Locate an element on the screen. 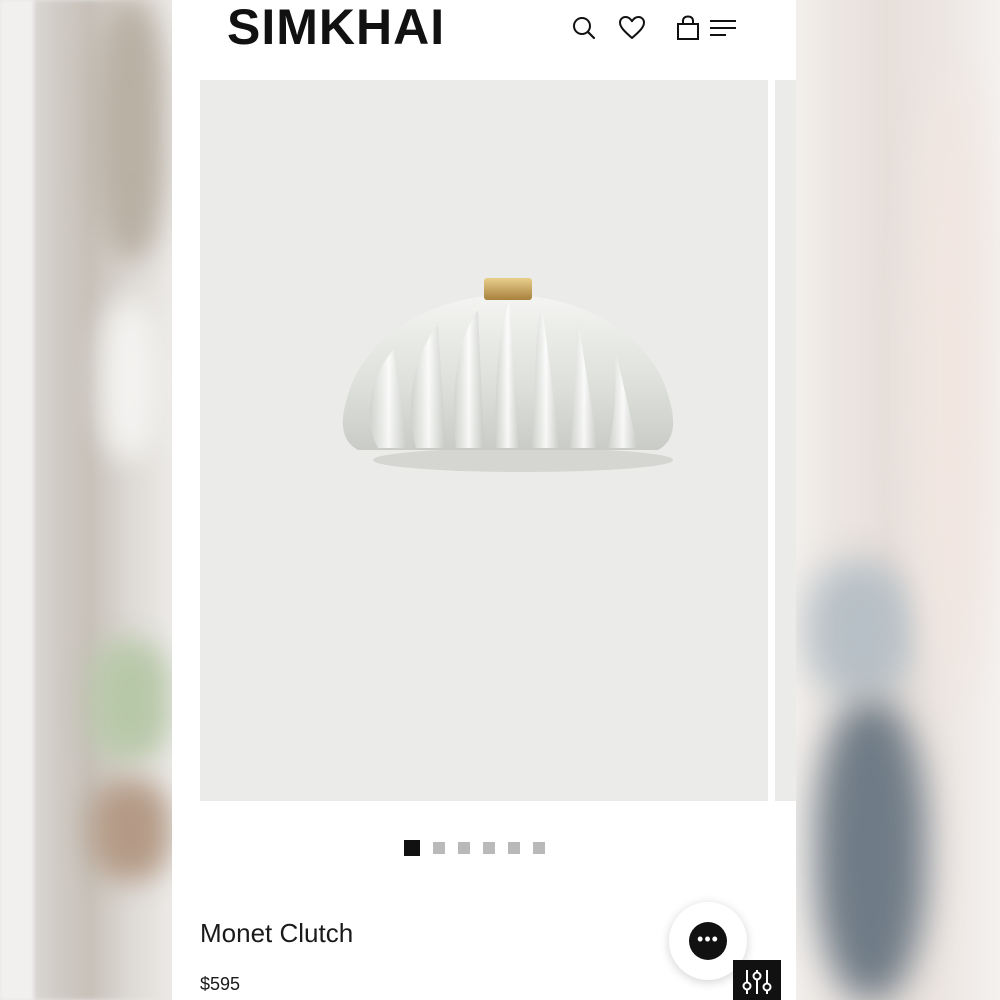 This screenshot has width=1000, height=1000. bag-icon is located at coordinates (688, 28).